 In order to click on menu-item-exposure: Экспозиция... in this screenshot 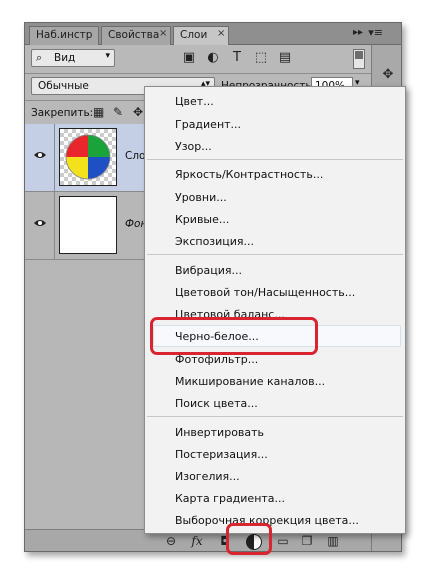, I will do `click(214, 241)`.